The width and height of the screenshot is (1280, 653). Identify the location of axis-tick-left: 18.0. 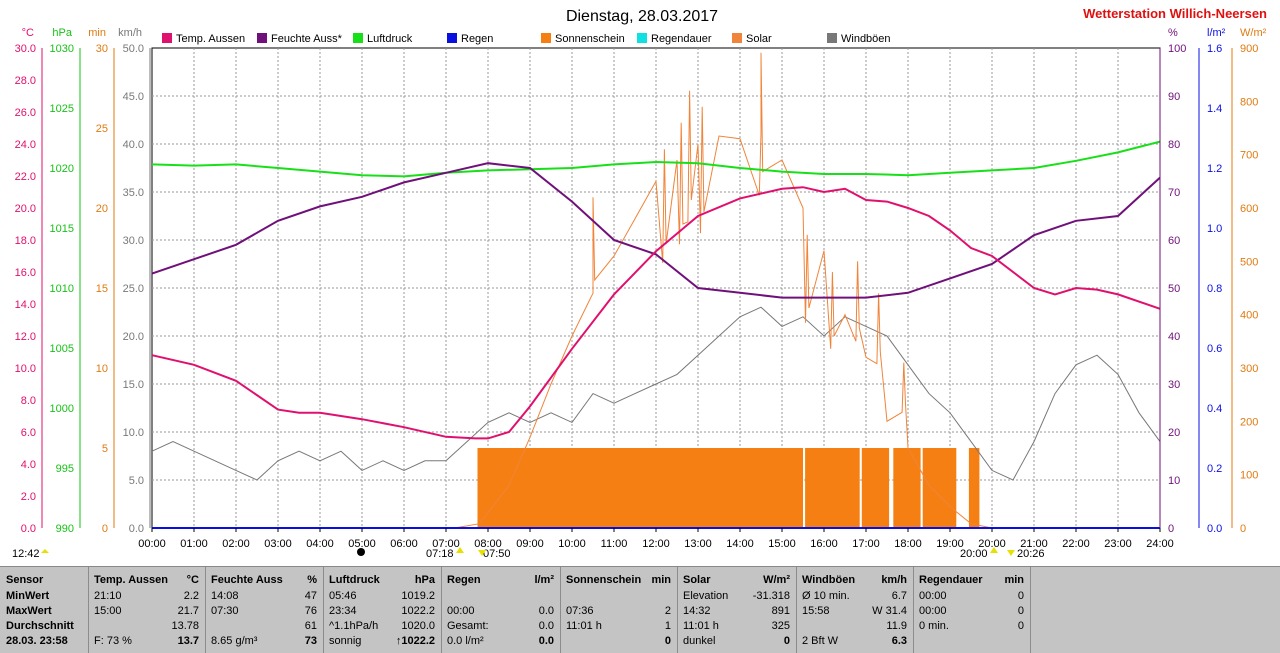
(25, 241).